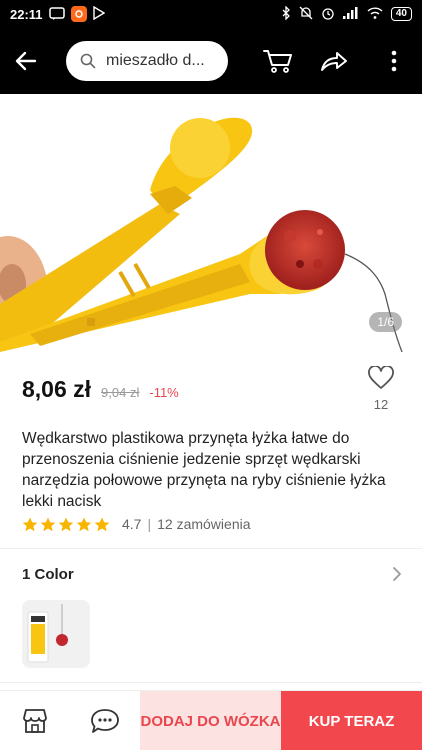 The image size is (422, 750). I want to click on variant-image, so click(56, 634).